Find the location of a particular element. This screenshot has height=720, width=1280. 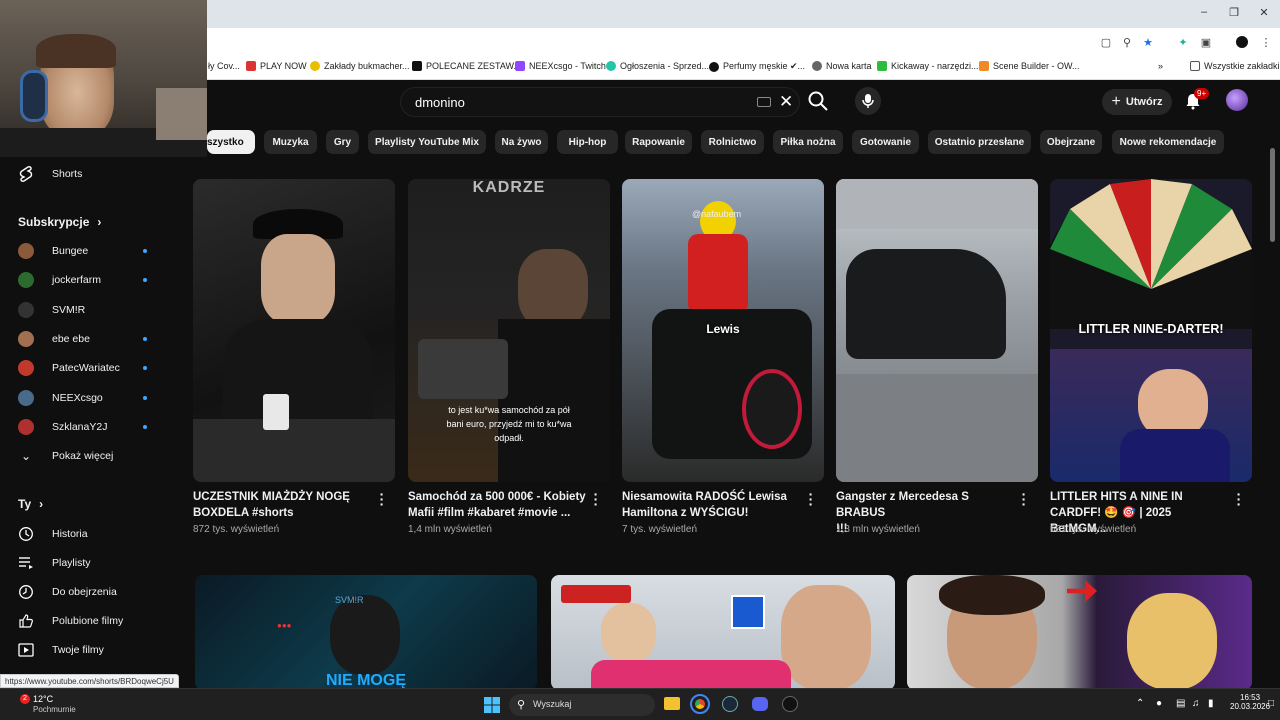

bookmark-star-icon: ★ is located at coordinates (1148, 42).